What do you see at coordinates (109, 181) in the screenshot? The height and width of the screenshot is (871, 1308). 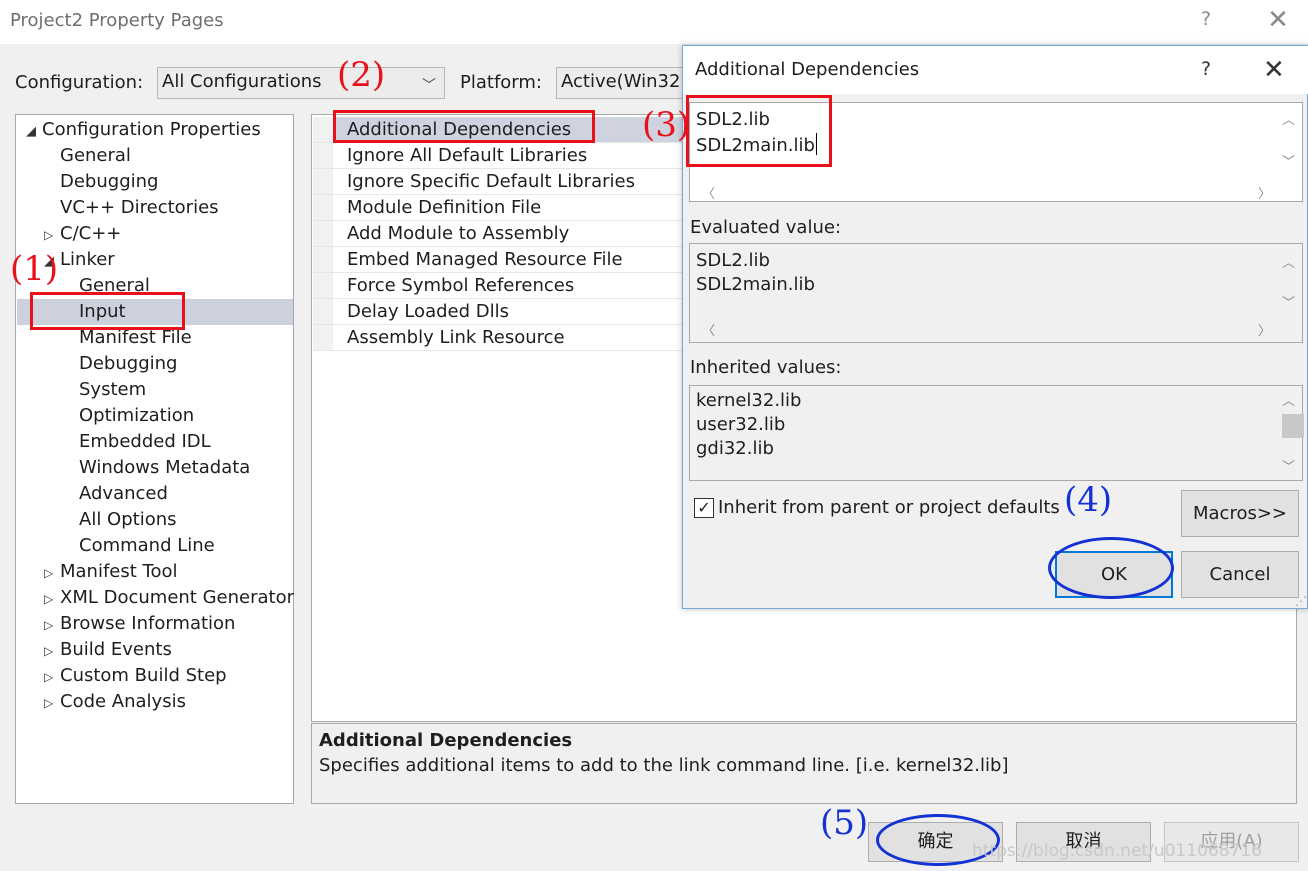 I see `tree-item-label: Debugging` at bounding box center [109, 181].